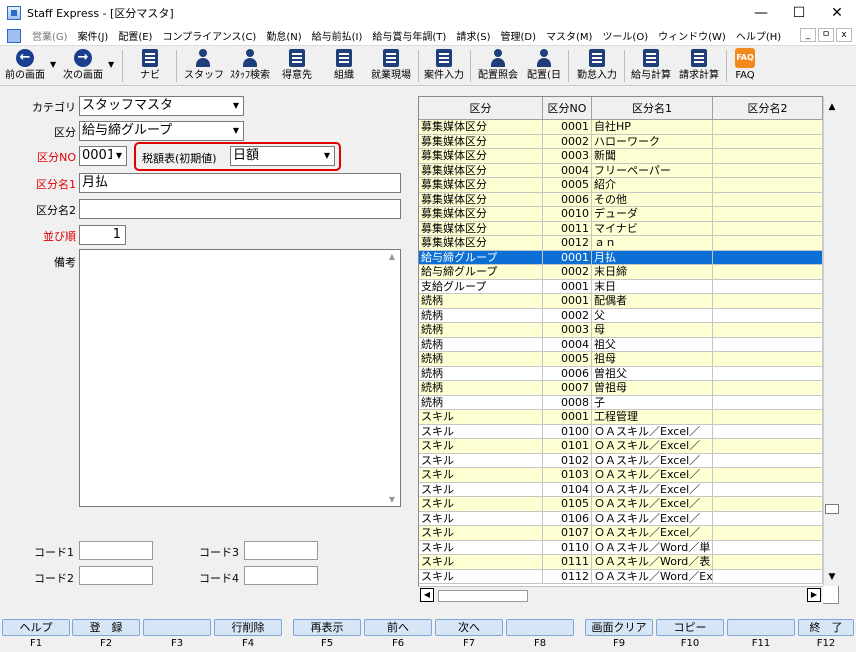  Describe the element at coordinates (567, 108) in the screenshot. I see `grid-header-kubun-no: 区分NO` at that location.